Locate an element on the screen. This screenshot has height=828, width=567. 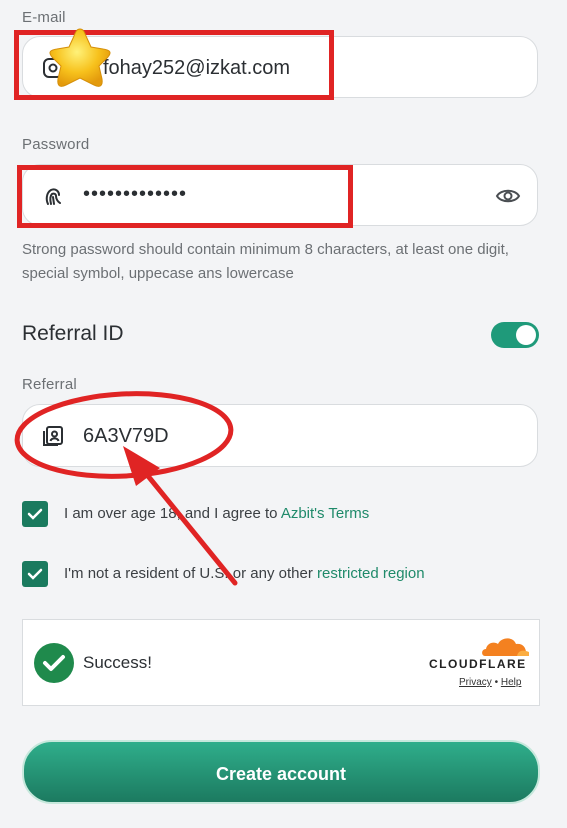
captcha-links: Privacy • Help is located at coordinates (490, 682).